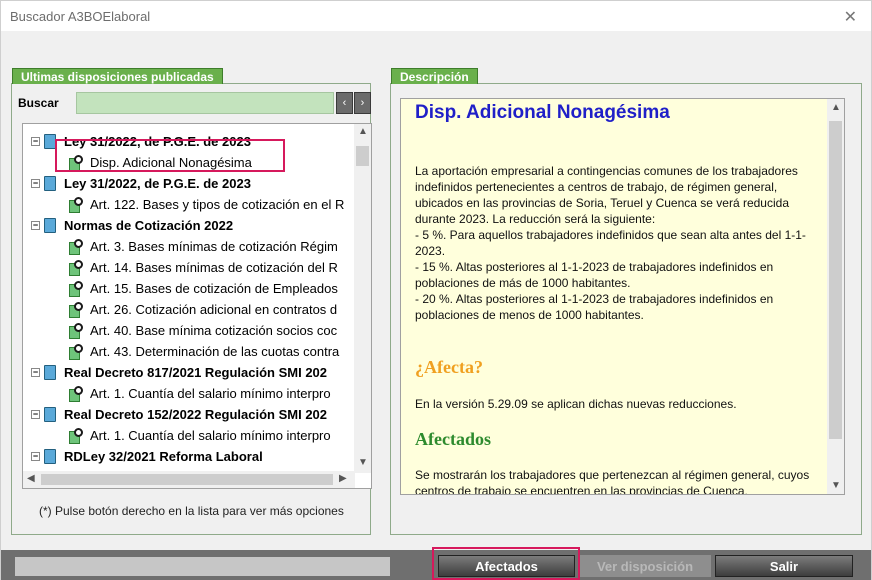 This screenshot has width=872, height=580. Describe the element at coordinates (542, 112) in the screenshot. I see `description-title: Disp. Adicional Nonagésima` at that location.